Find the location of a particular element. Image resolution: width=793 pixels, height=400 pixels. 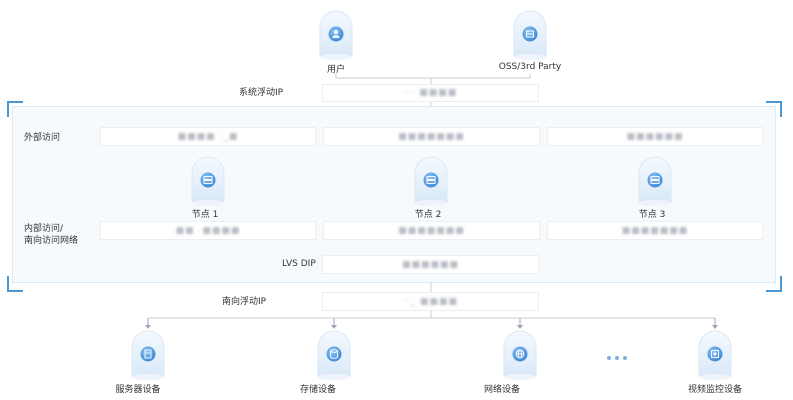

network-device-label: 网络设备 is located at coordinates (502, 390).